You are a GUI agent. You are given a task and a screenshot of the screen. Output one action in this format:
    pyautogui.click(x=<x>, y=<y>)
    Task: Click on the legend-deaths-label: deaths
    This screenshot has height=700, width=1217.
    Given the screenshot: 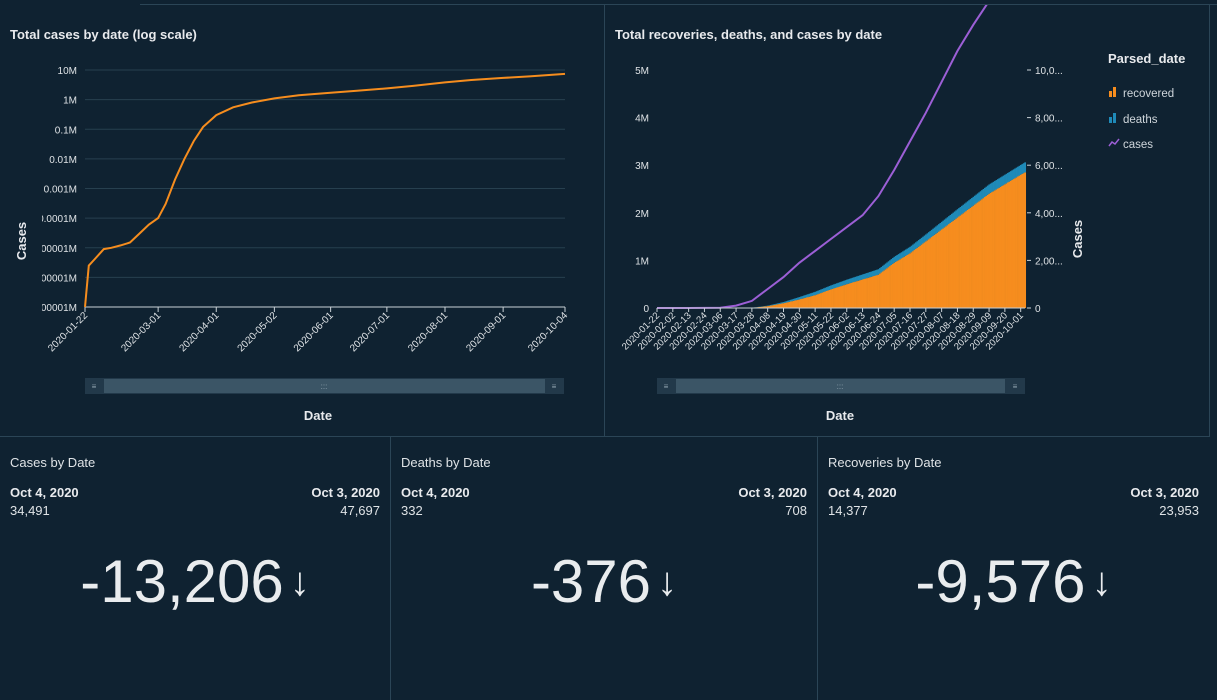 What is the action you would take?
    pyautogui.click(x=1140, y=120)
    